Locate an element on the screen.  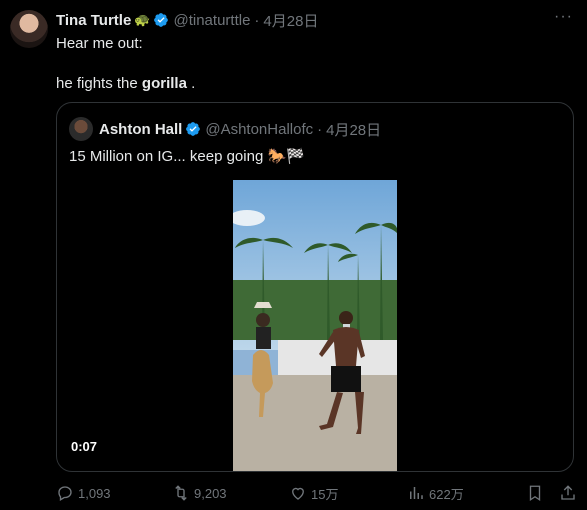
share-icon is located at coordinates (568, 492).